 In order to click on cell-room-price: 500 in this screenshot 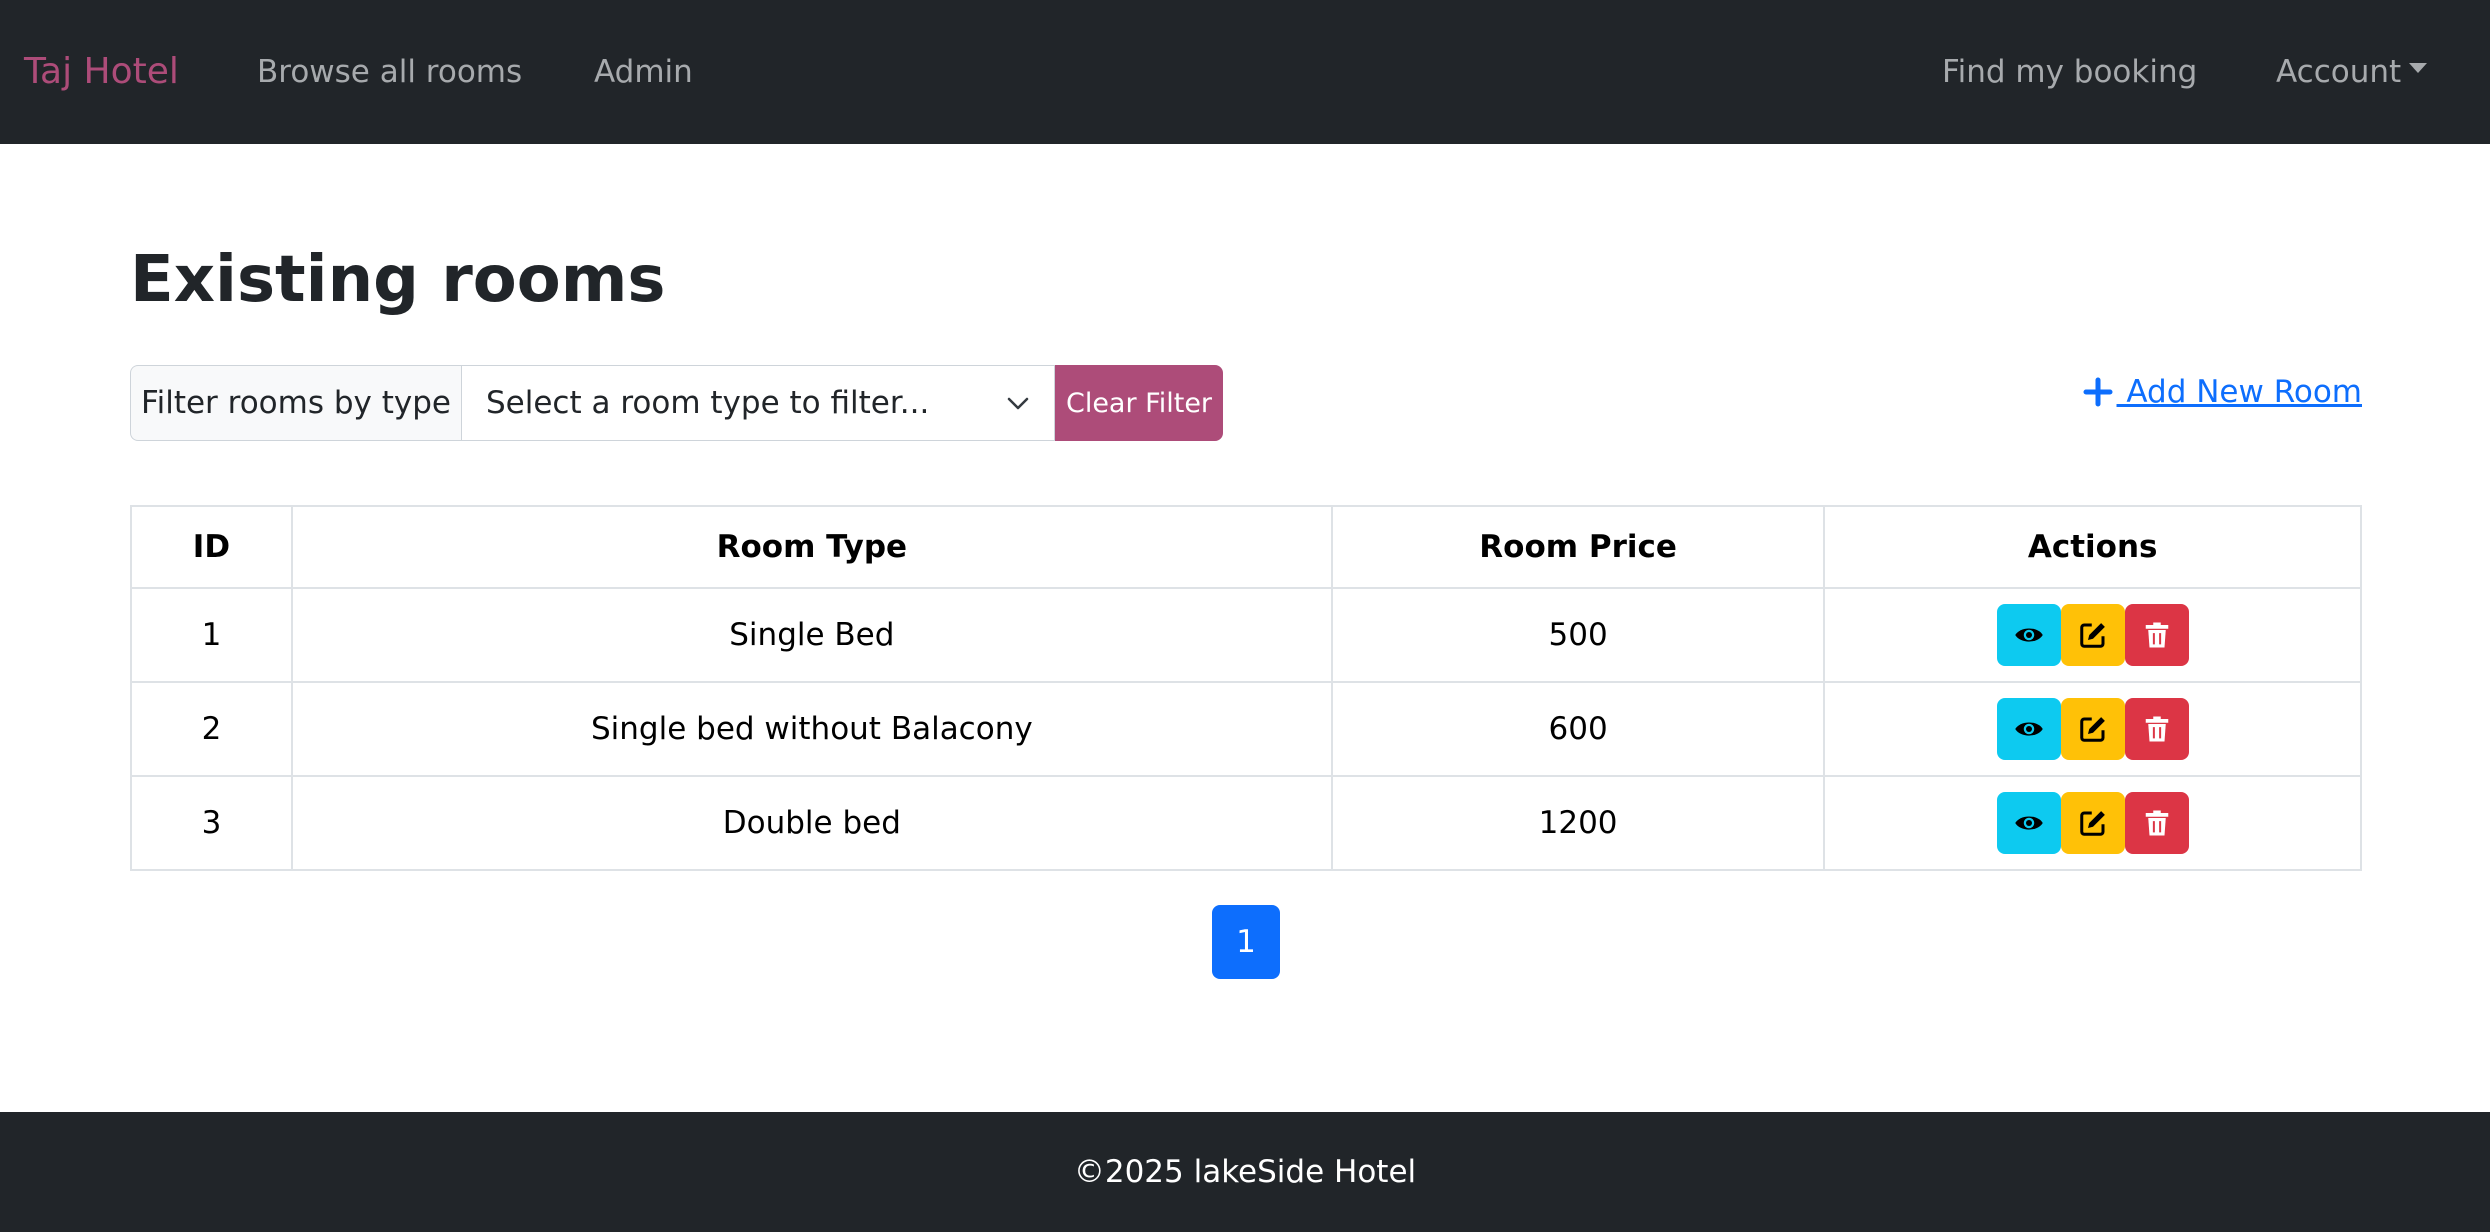, I will do `click(1578, 635)`.